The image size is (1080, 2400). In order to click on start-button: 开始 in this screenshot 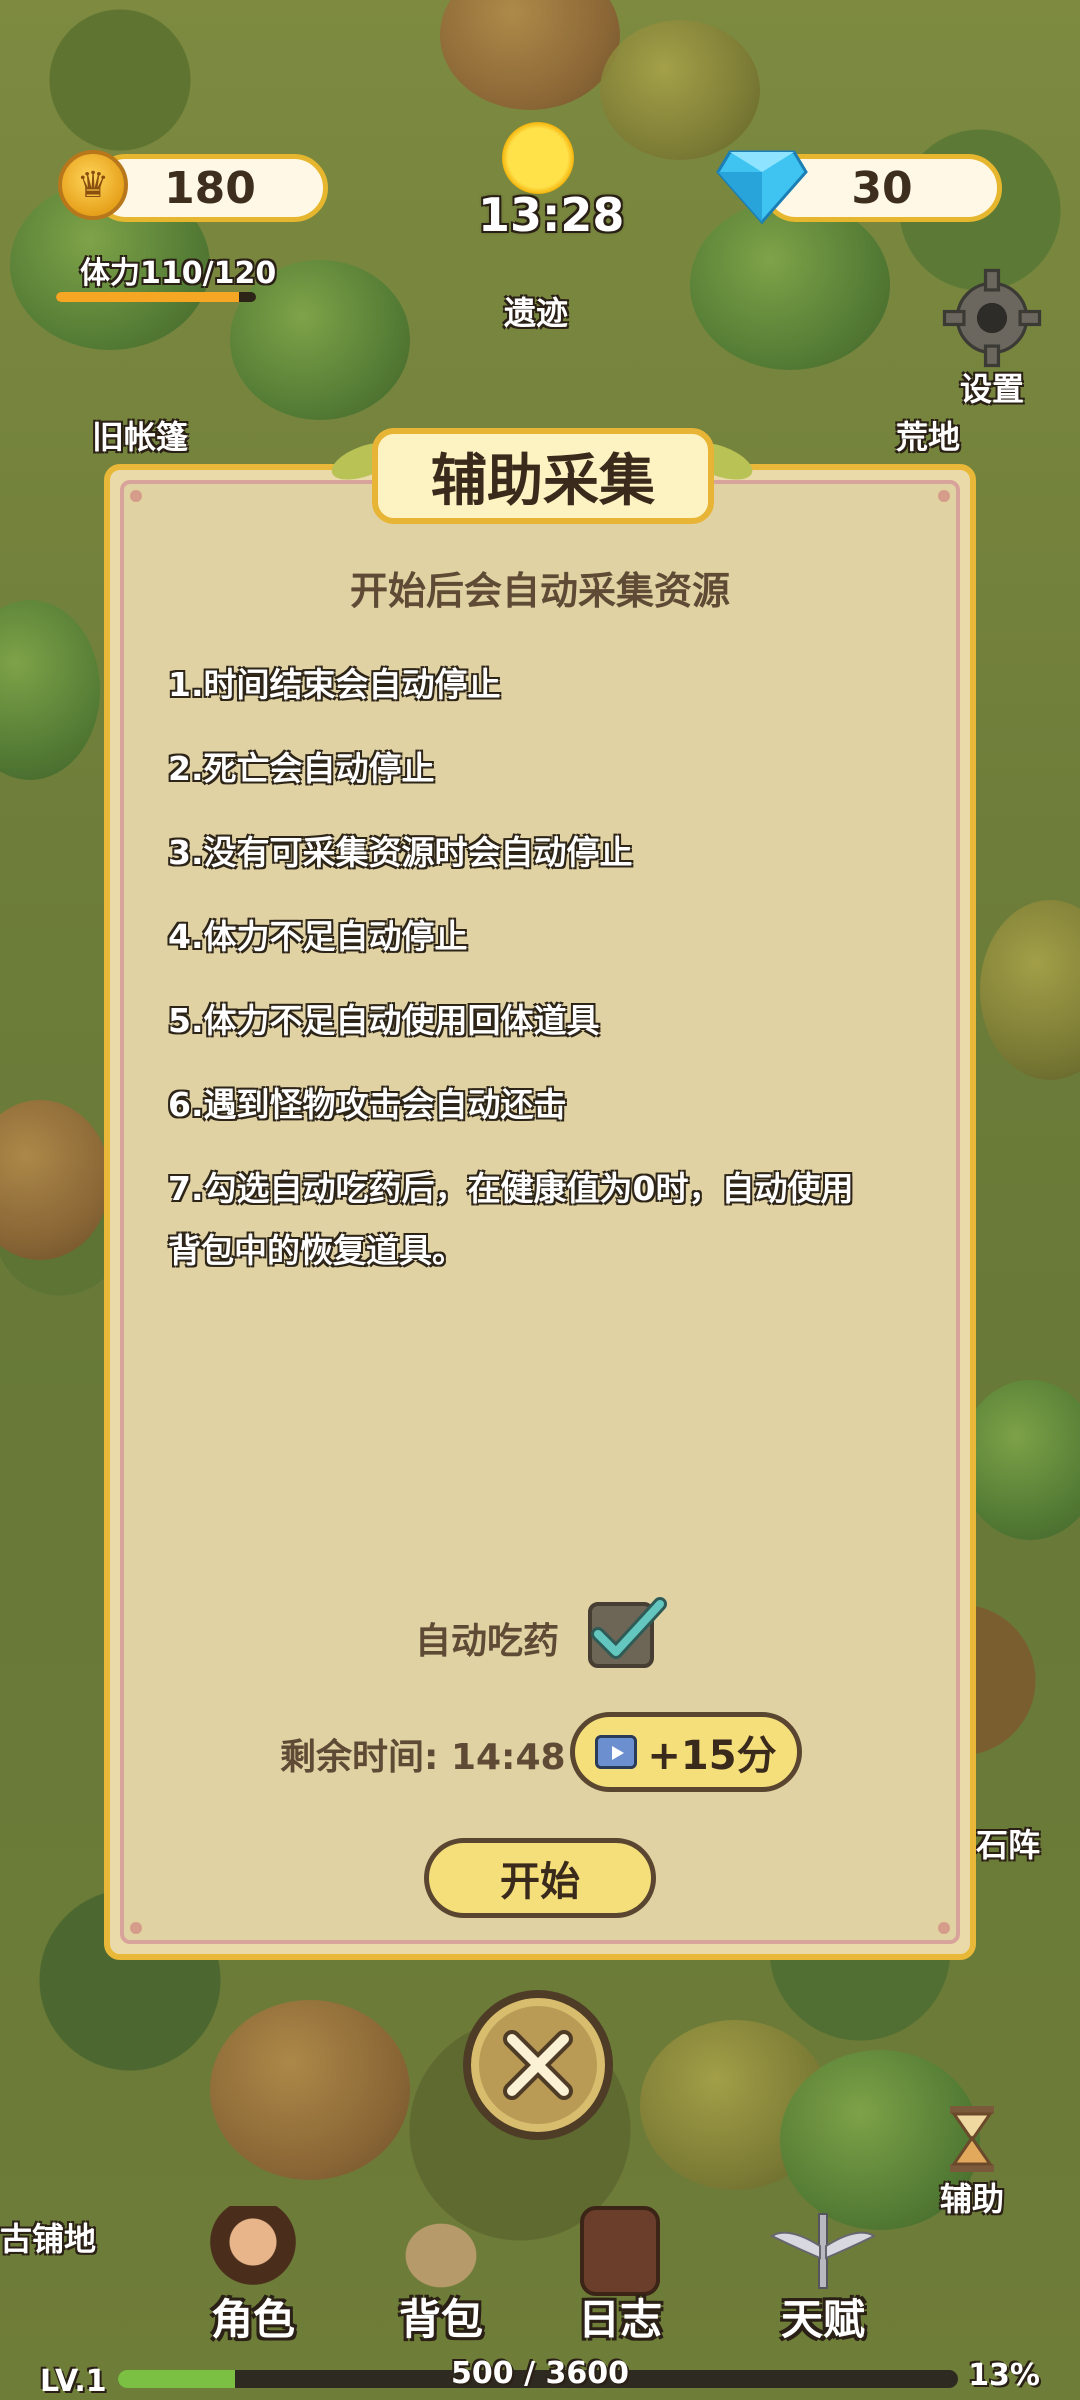, I will do `click(540, 1878)`.